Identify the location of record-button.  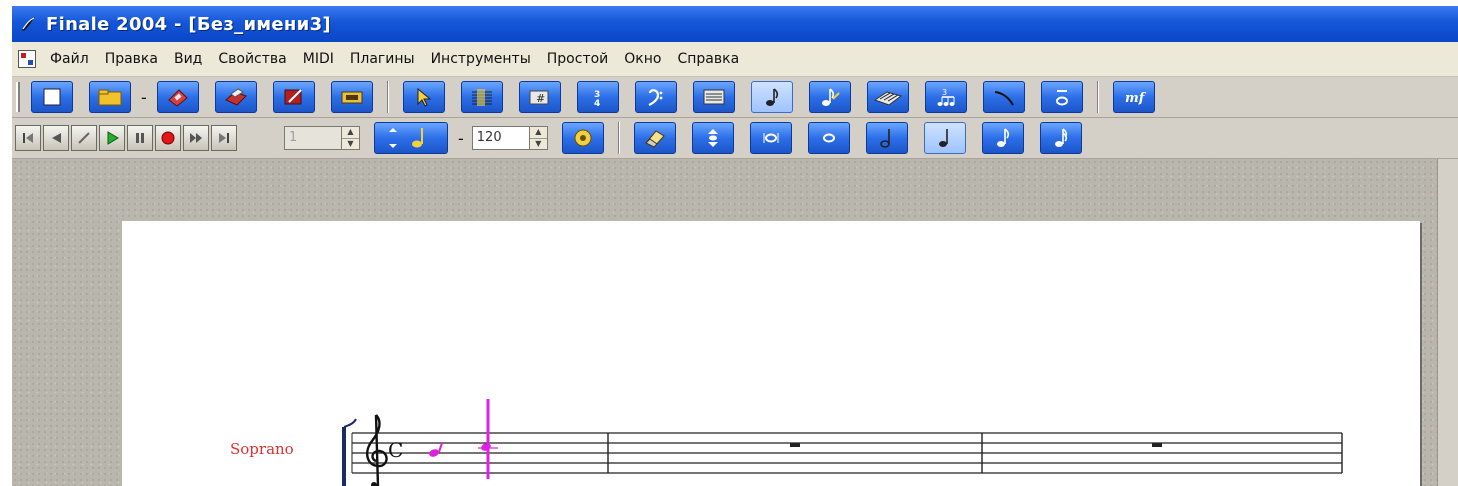
(168, 138).